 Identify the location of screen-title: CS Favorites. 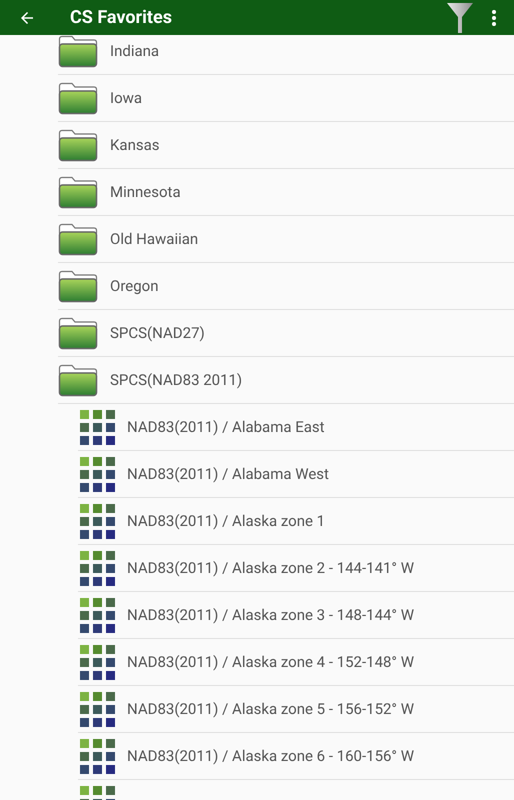
(121, 18).